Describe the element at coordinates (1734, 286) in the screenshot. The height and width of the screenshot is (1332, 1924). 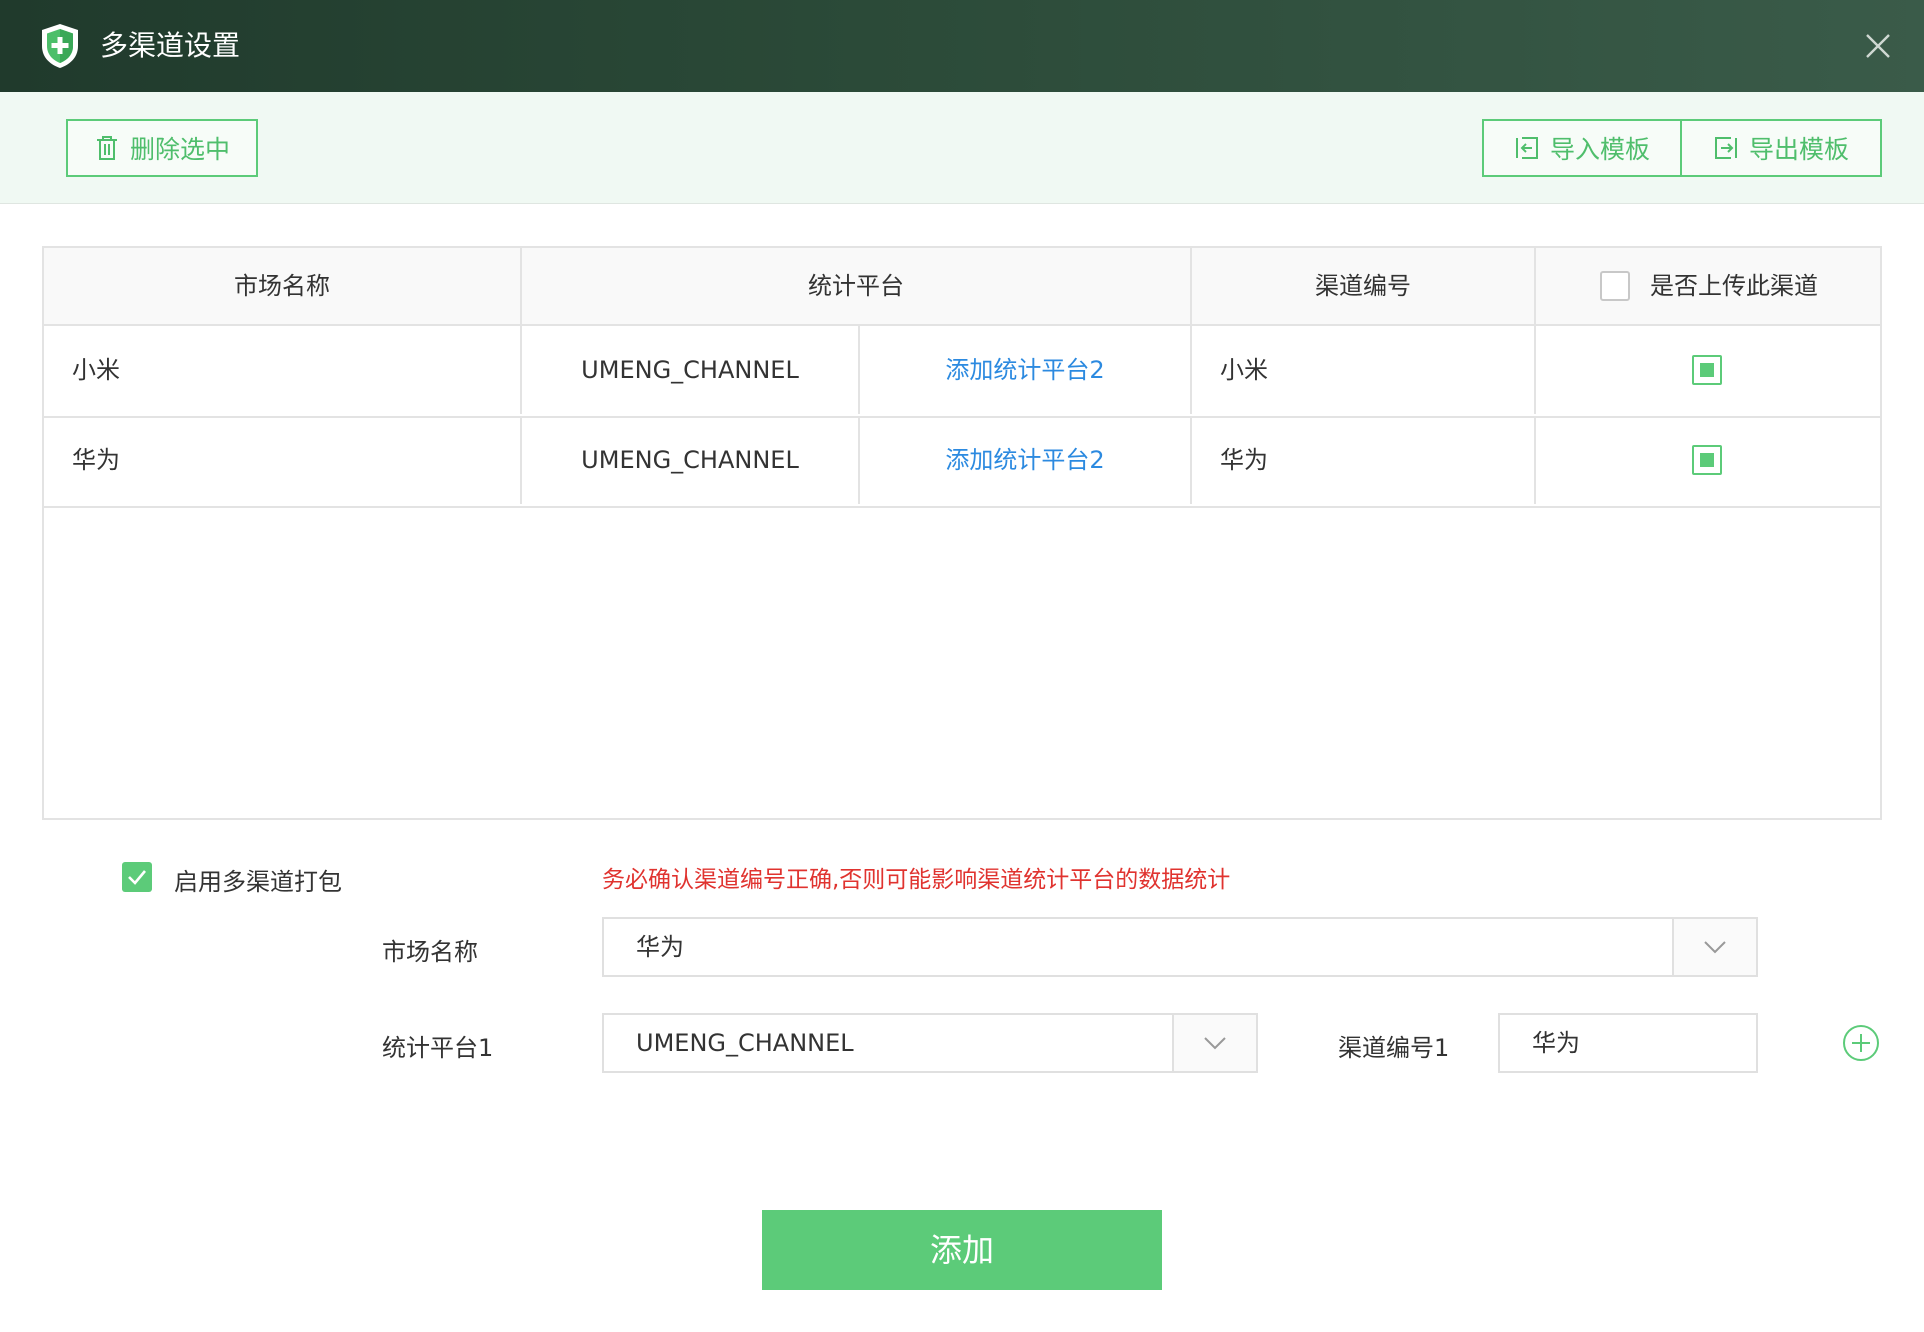
I see `header-upload-label: 是否上传此渠道` at that location.